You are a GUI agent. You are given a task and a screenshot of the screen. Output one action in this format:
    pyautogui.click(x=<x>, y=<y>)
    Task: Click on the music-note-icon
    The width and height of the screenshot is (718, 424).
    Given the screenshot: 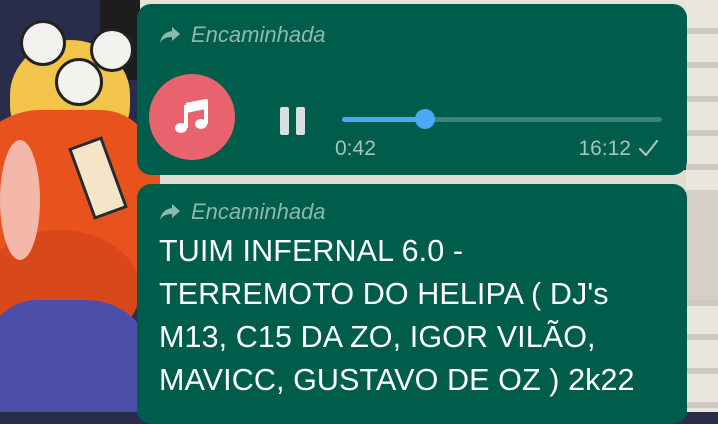 What is the action you would take?
    pyautogui.click(x=191, y=116)
    